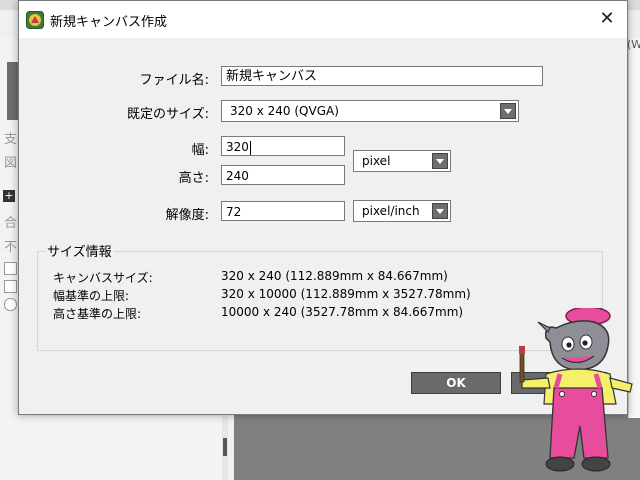  What do you see at coordinates (323, 19) in the screenshot?
I see `dialog-titlebar: 新規キャンバス作成 ✕` at bounding box center [323, 19].